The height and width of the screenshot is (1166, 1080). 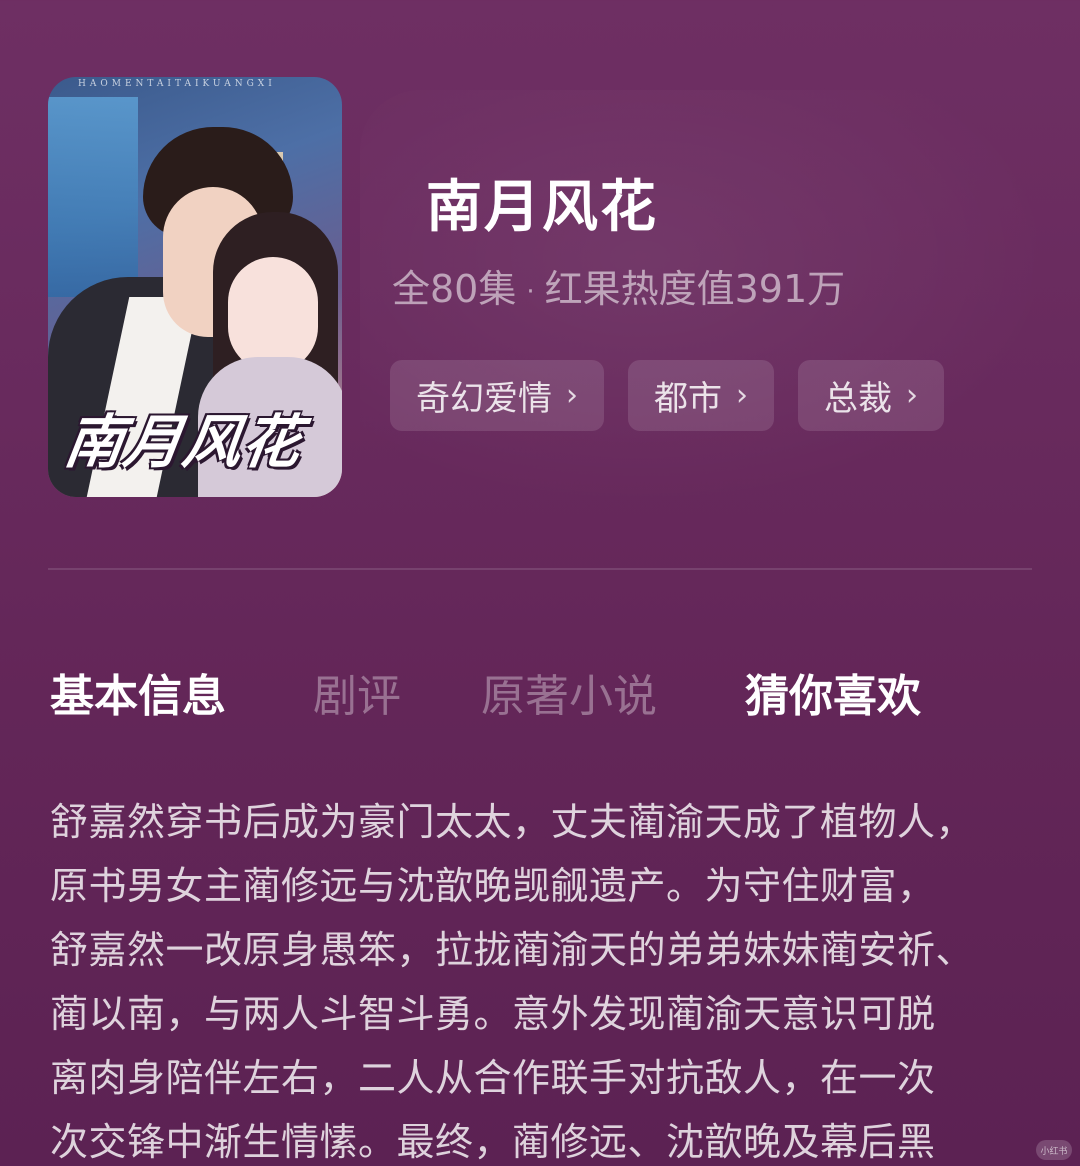 I want to click on tab-original-novel: 原著小说, so click(x=569, y=692).